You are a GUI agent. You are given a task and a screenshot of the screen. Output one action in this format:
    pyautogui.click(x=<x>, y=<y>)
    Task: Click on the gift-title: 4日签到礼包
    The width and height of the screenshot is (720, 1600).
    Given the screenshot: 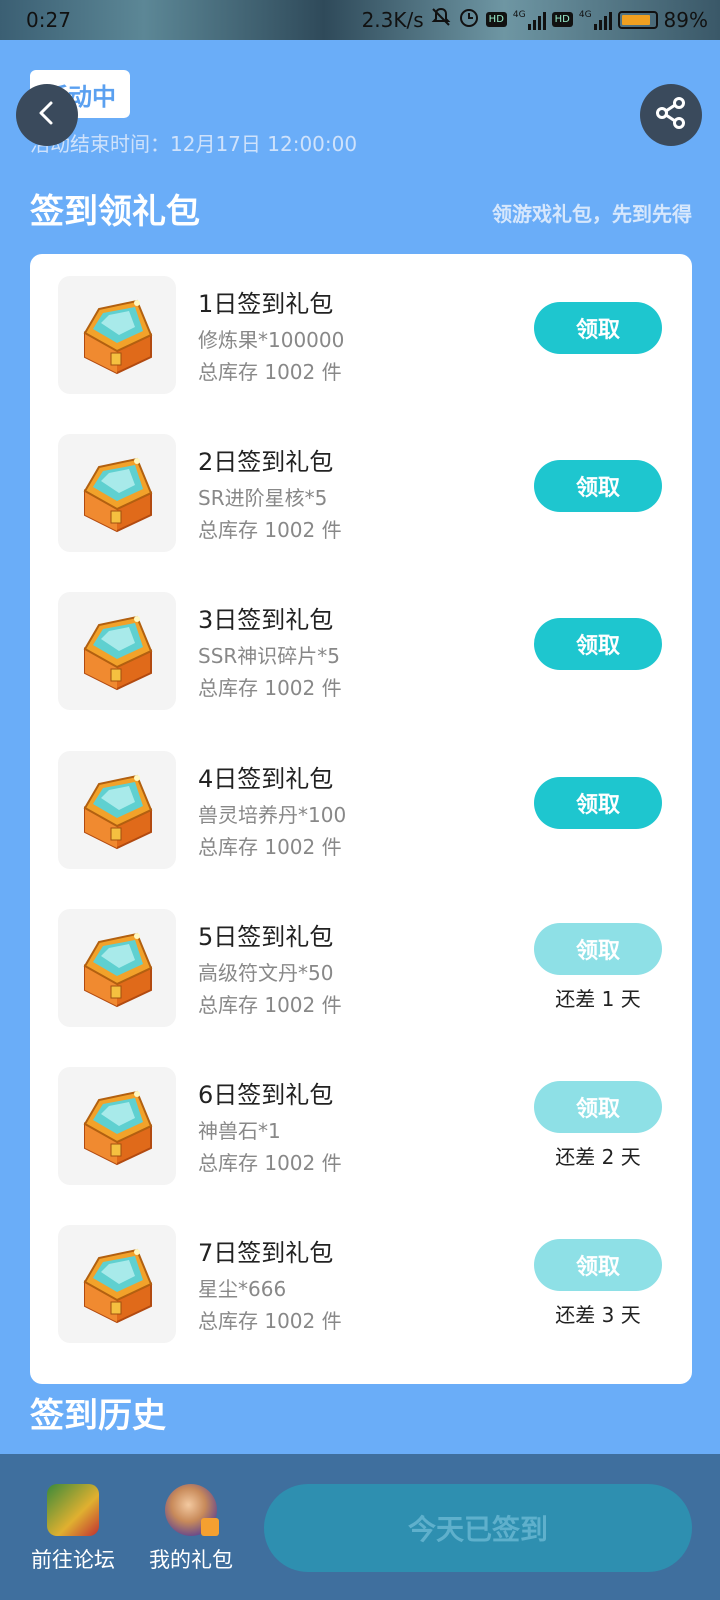 What is the action you would take?
    pyautogui.click(x=266, y=778)
    